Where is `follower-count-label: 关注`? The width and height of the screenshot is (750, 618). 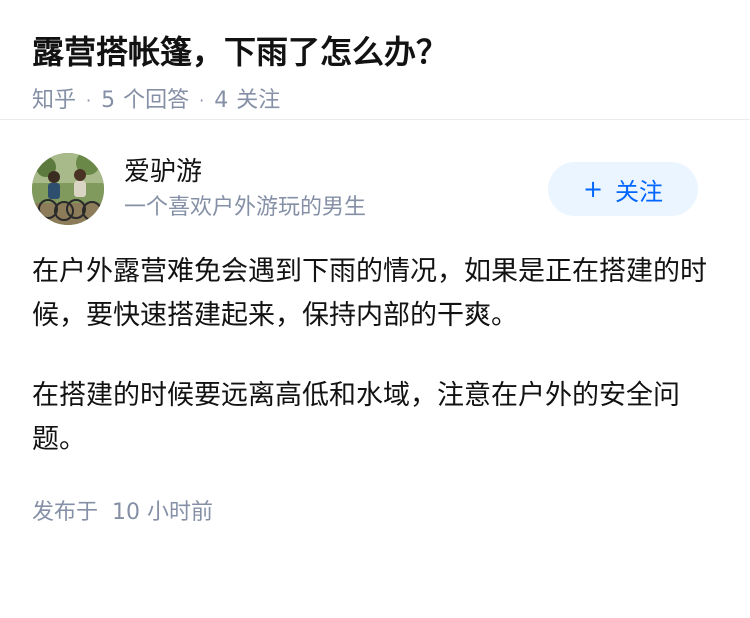 follower-count-label: 关注 is located at coordinates (258, 101).